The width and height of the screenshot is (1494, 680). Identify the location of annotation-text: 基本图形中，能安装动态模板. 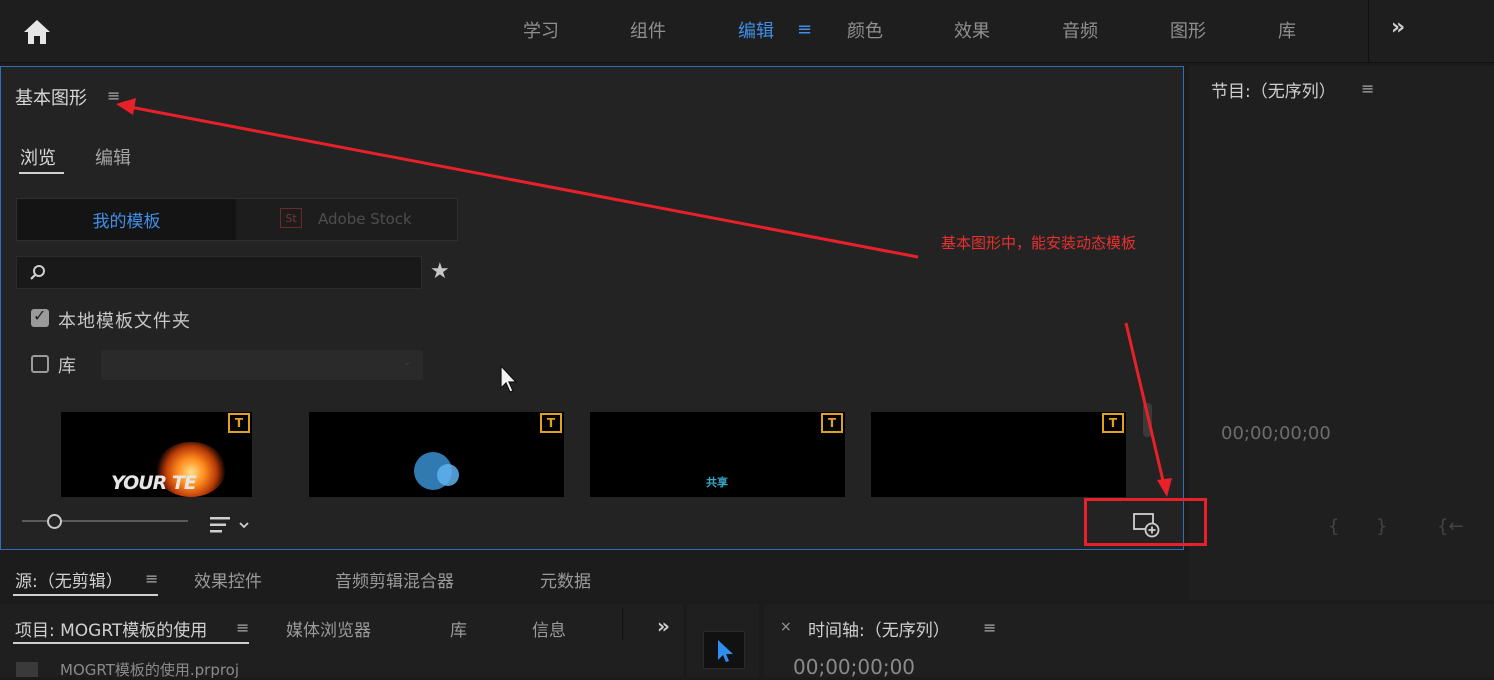
(1039, 243).